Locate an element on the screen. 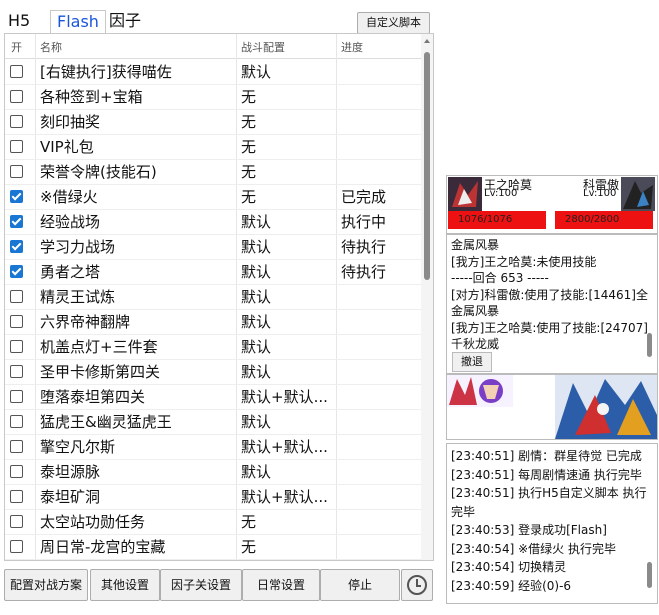  schedule-button is located at coordinates (417, 585).